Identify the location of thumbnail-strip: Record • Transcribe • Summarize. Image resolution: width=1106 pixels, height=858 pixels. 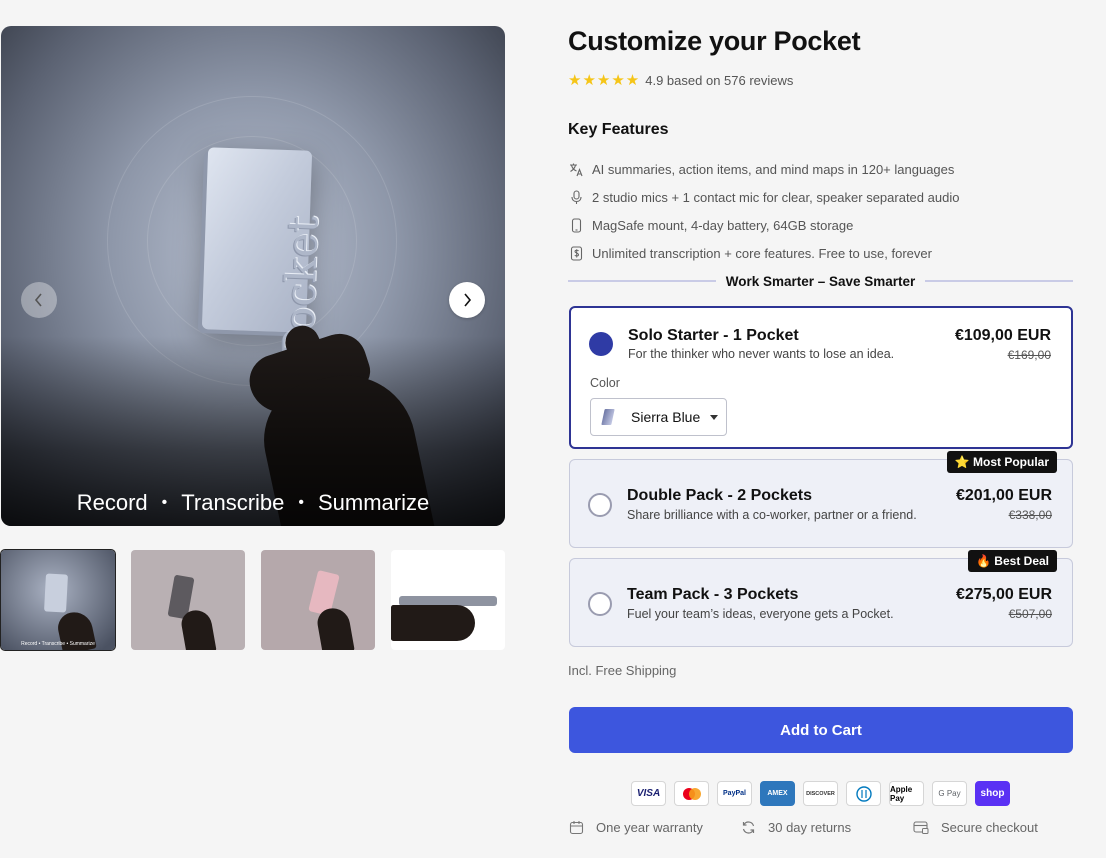
(252, 600).